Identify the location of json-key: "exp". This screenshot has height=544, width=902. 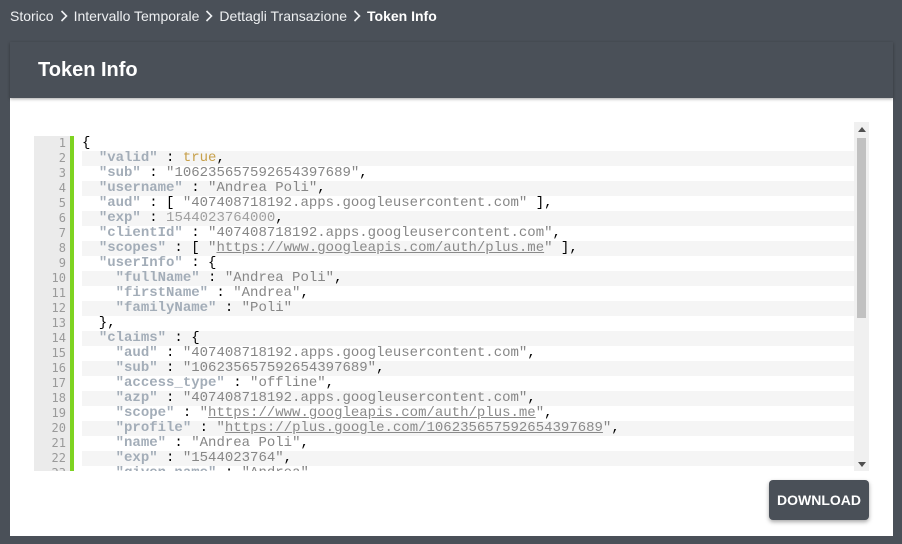
(119, 218).